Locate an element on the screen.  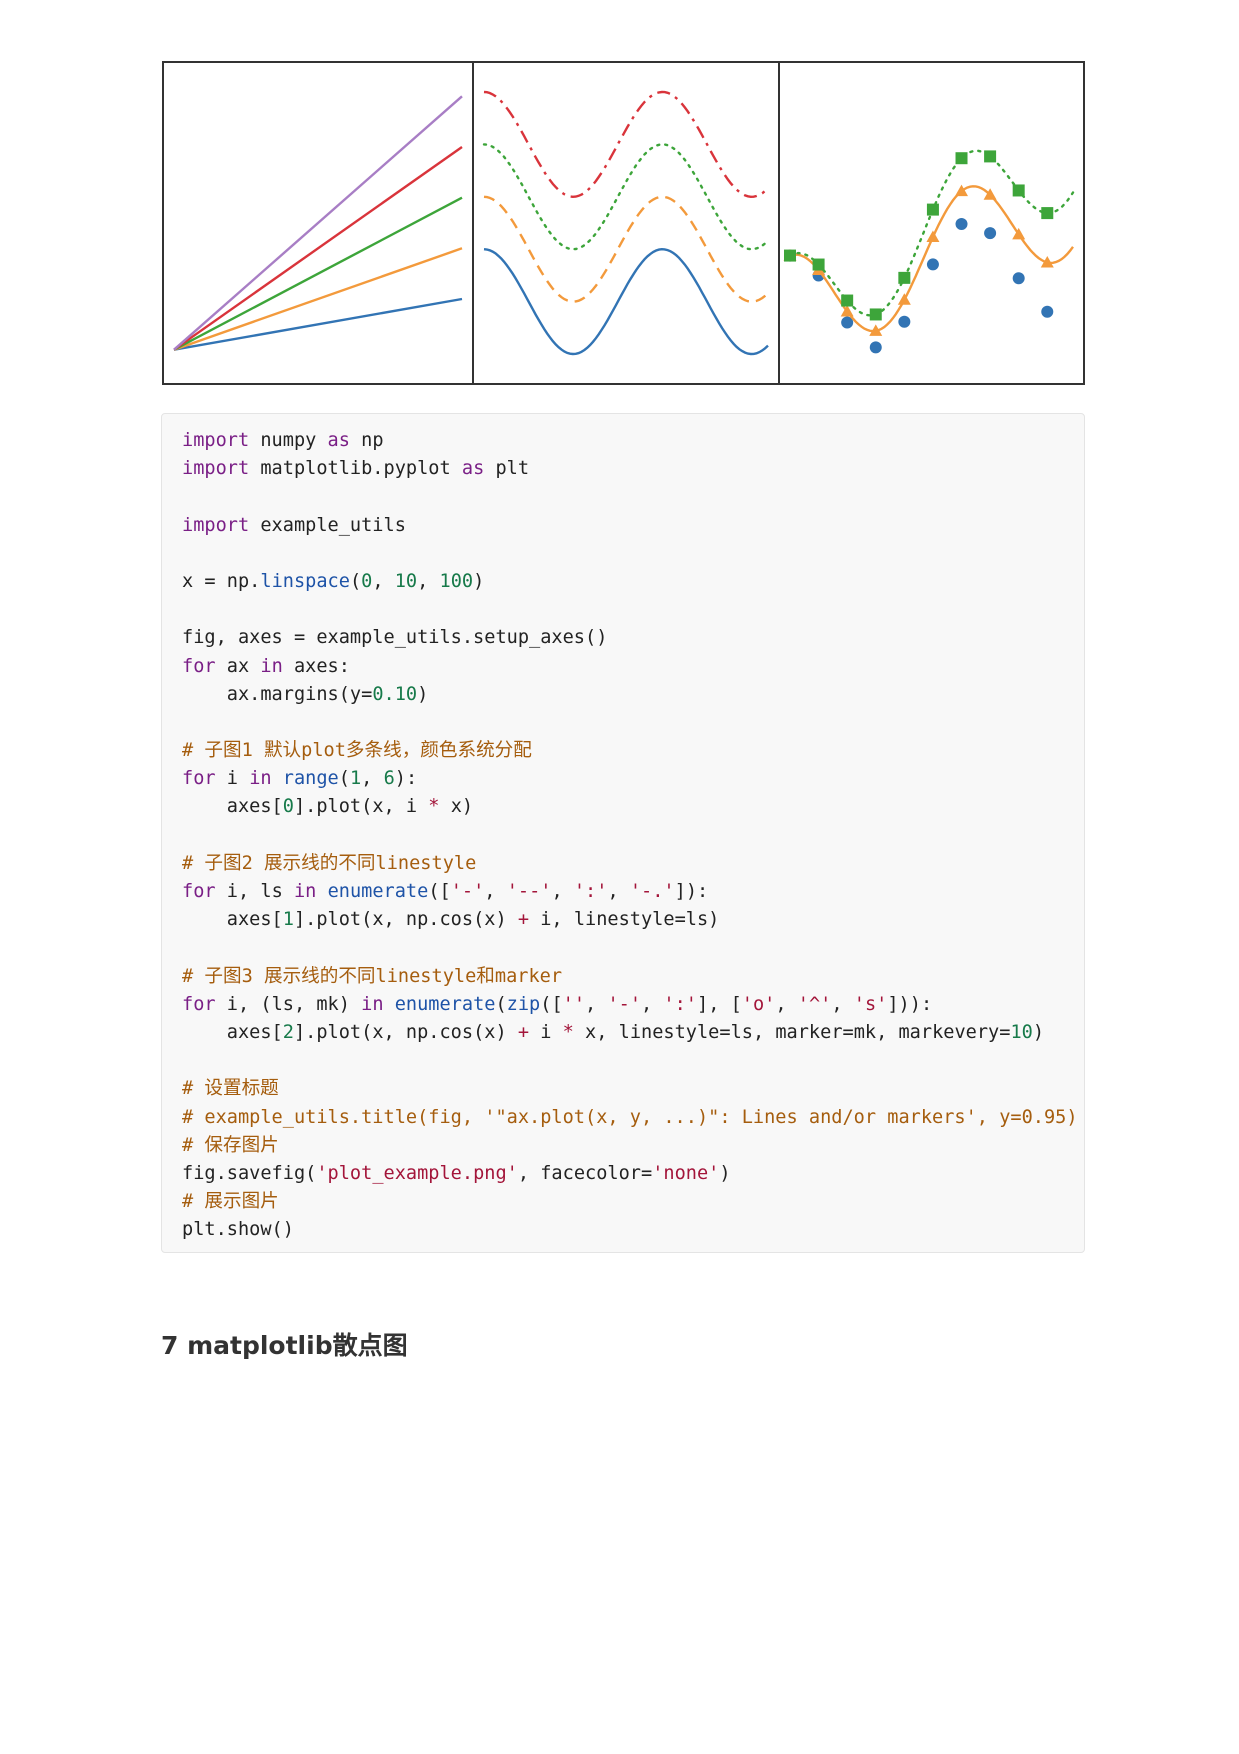
section-heading: 7 matplotlib散点图 is located at coordinates (284, 1345).